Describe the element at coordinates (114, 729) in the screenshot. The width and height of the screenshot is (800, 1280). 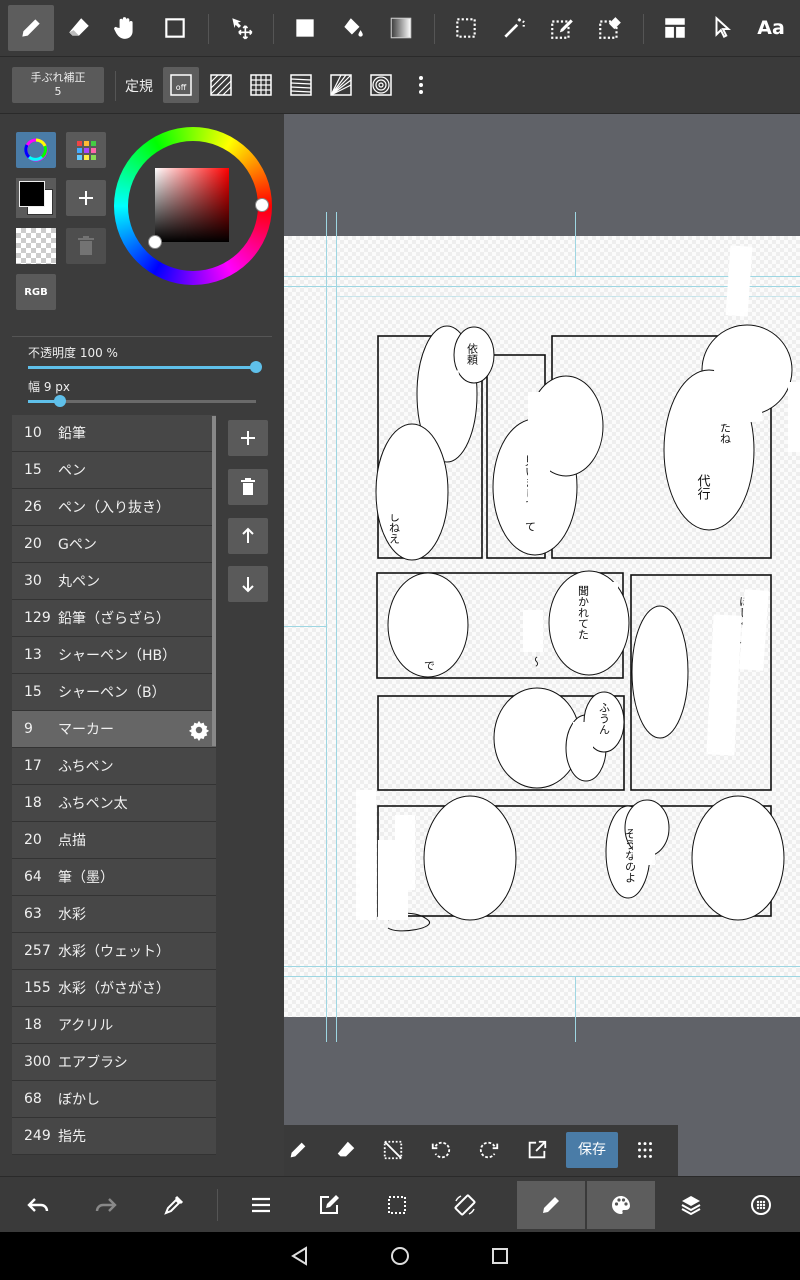
I see `brush-item: 9 マーカー` at that location.